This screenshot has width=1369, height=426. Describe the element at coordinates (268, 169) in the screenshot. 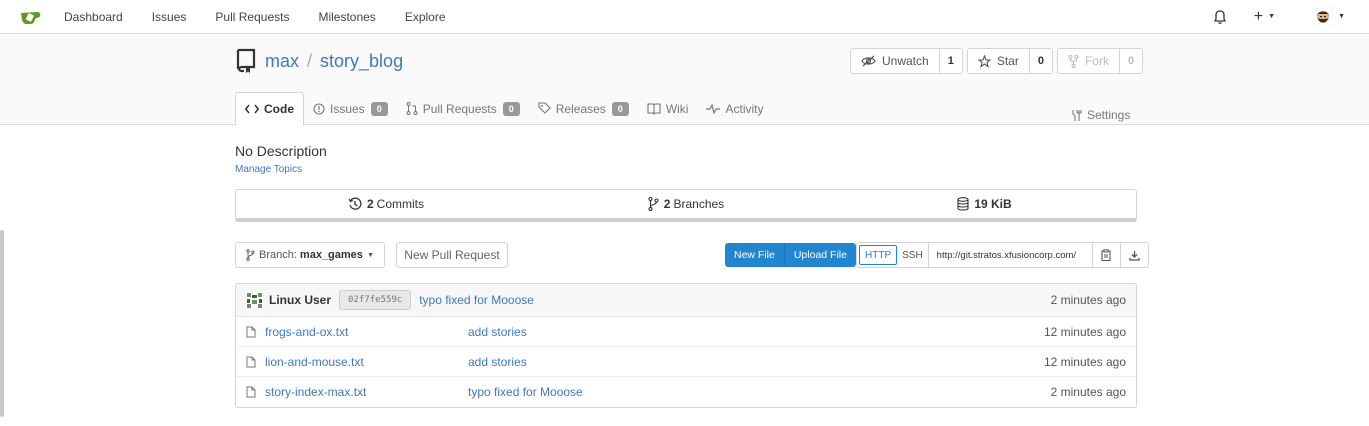

I see `manage-topics-link: Manage Topics` at that location.